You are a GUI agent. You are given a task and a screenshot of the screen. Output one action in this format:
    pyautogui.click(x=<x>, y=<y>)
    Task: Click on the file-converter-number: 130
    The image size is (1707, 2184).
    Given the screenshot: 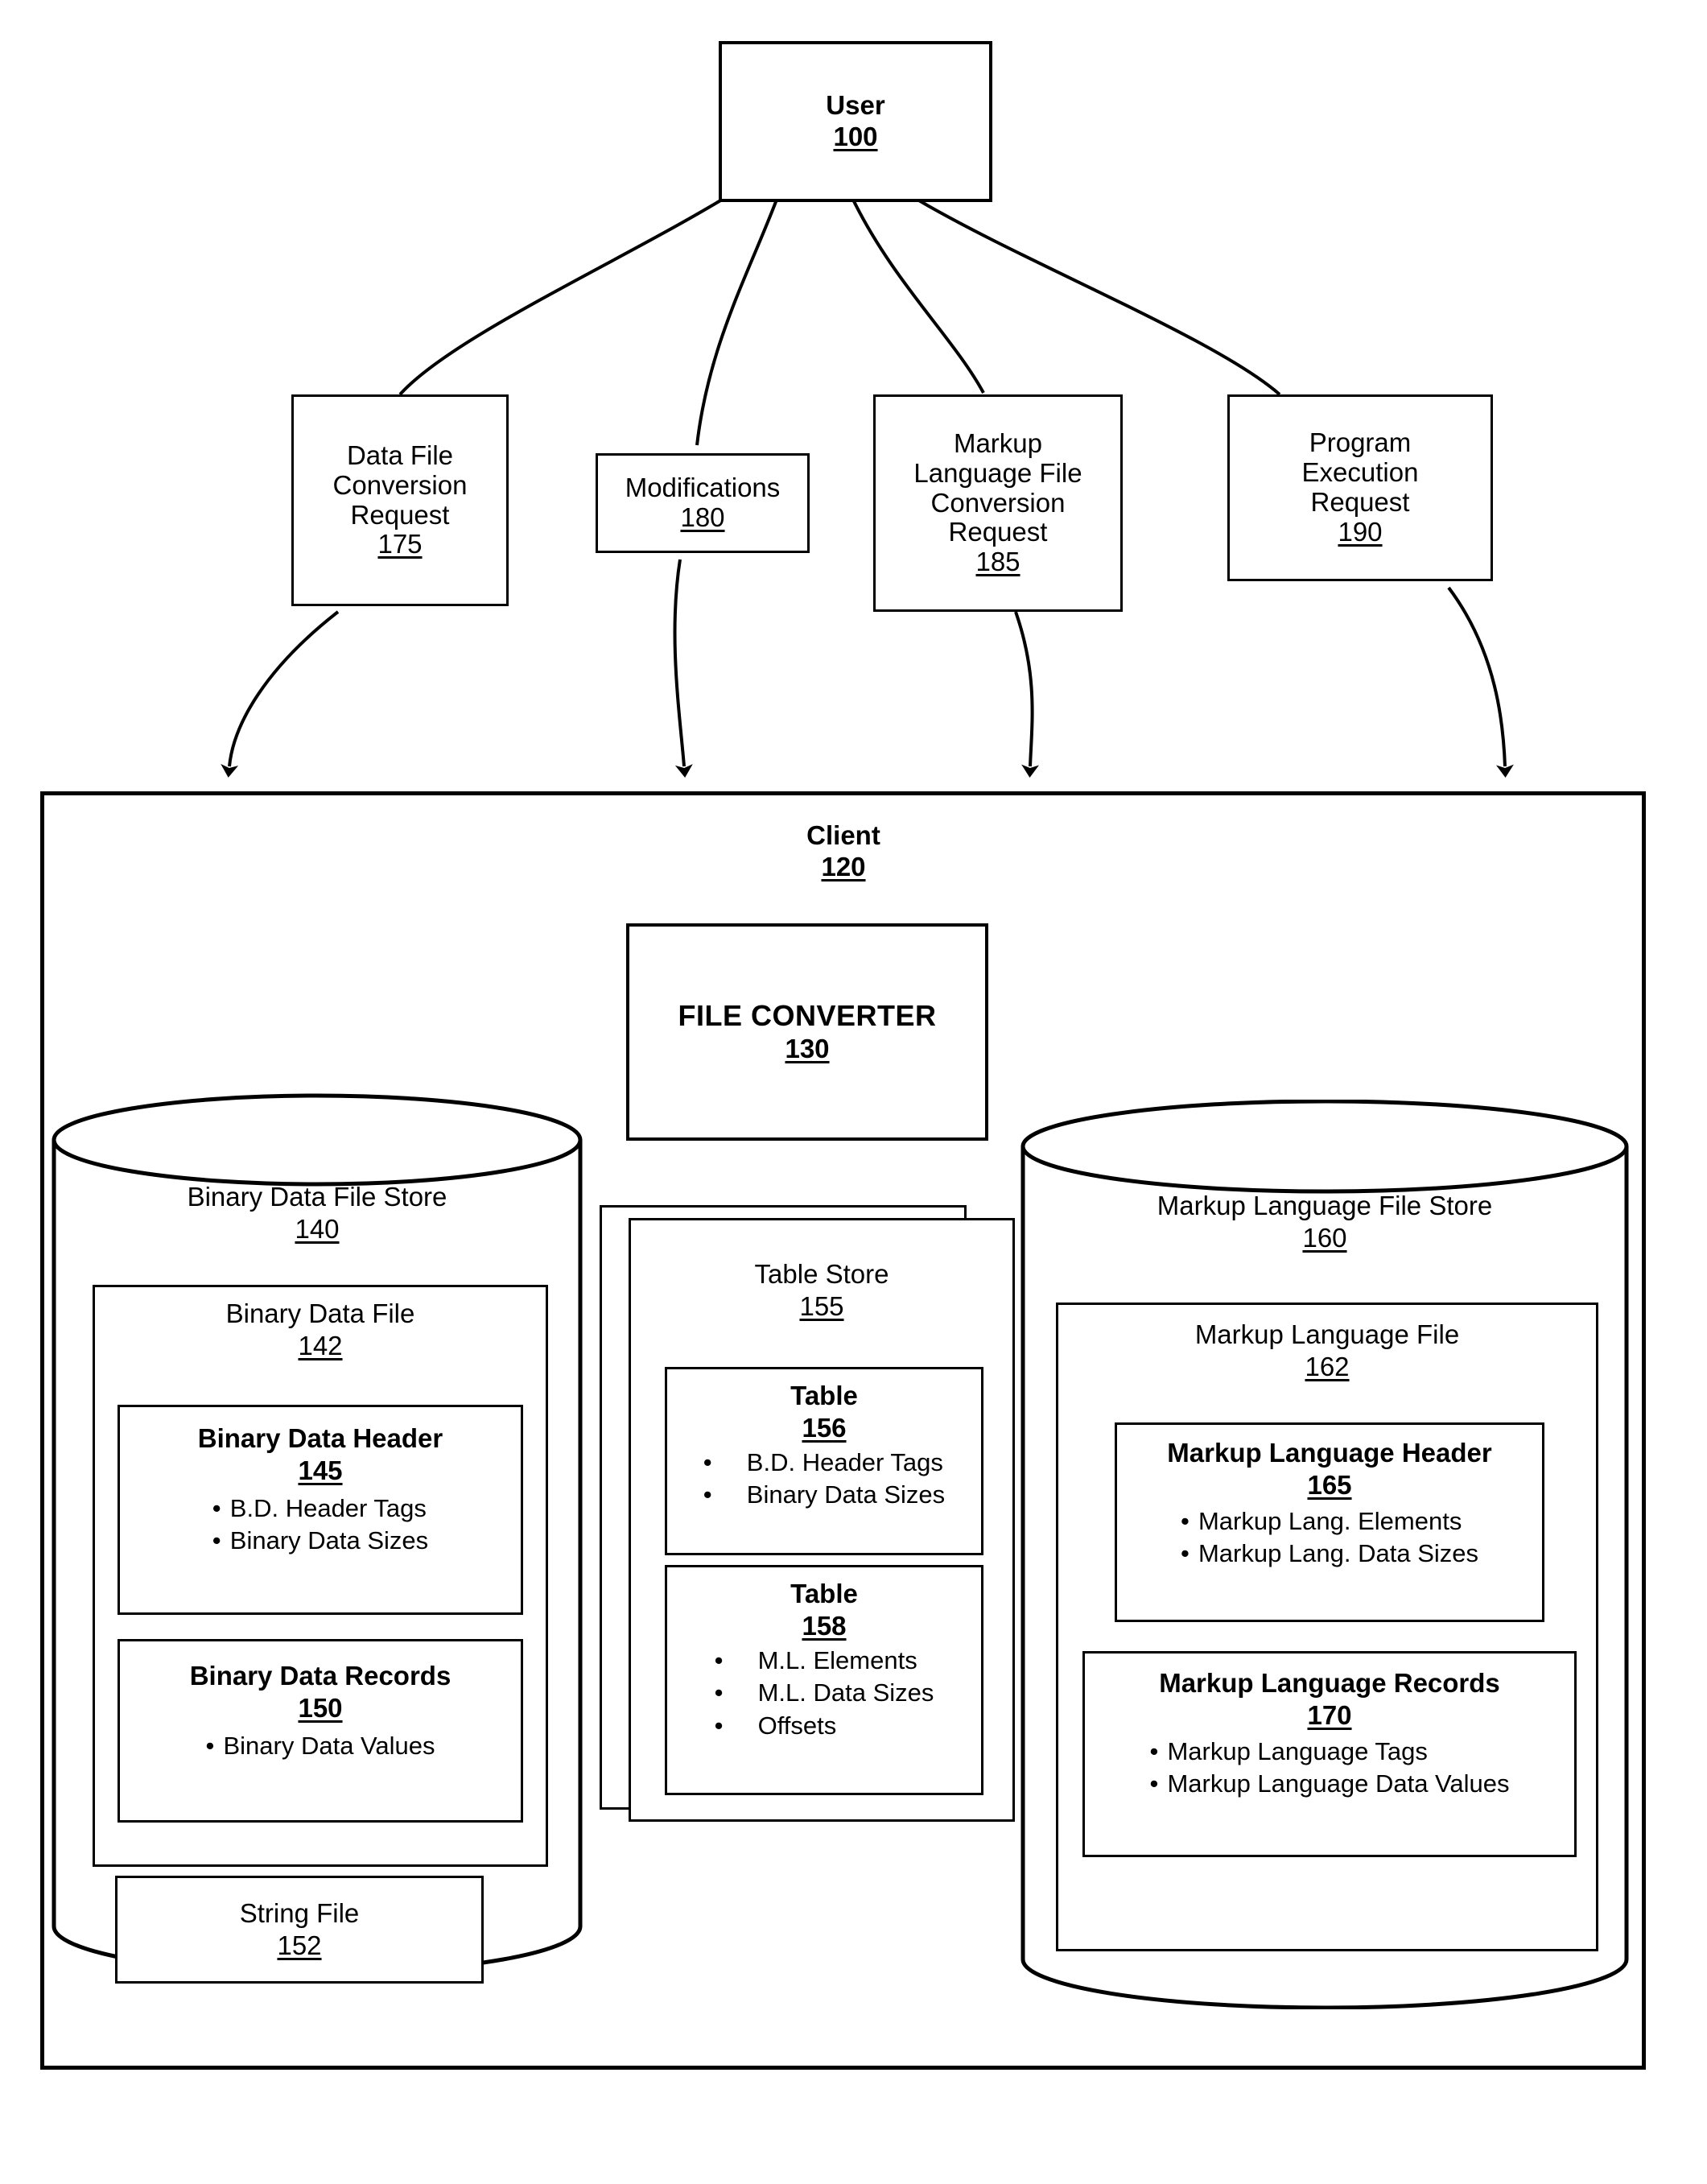 What is the action you would take?
    pyautogui.click(x=807, y=1048)
    